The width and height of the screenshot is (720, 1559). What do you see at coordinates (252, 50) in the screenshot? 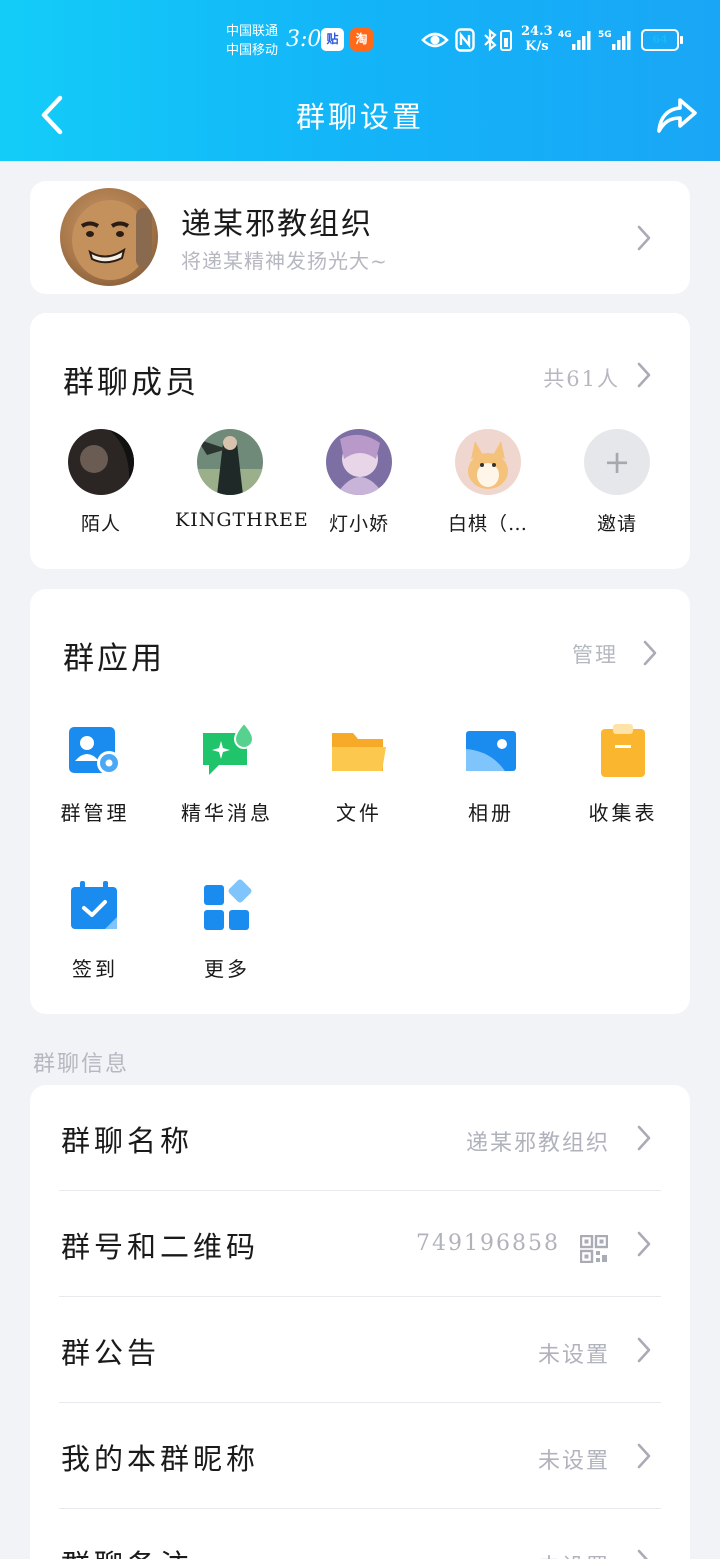
I see `carrier-2: 中国移动` at bounding box center [252, 50].